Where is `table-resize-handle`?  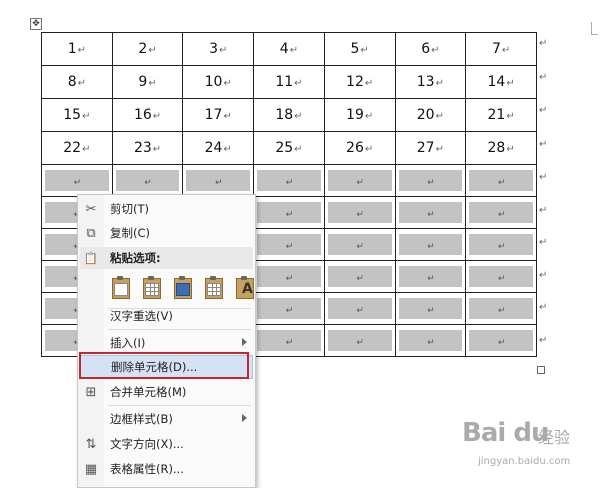
table-resize-handle is located at coordinates (541, 370).